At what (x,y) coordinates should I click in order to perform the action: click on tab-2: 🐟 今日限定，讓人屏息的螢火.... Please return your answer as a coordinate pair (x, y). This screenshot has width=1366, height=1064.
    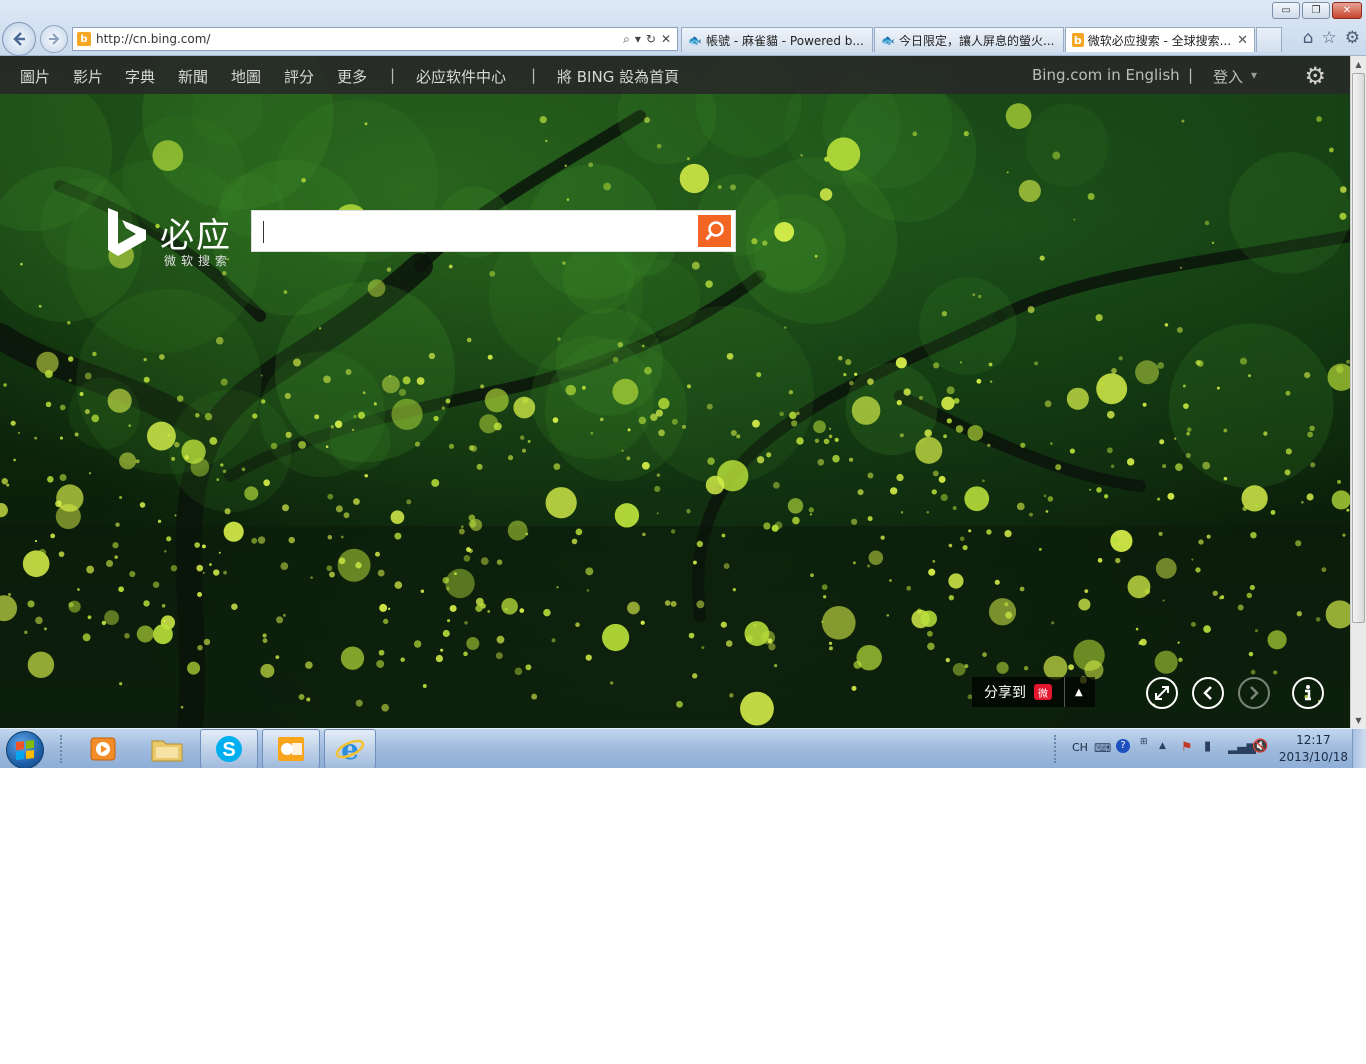
    Looking at the image, I should click on (969, 39).